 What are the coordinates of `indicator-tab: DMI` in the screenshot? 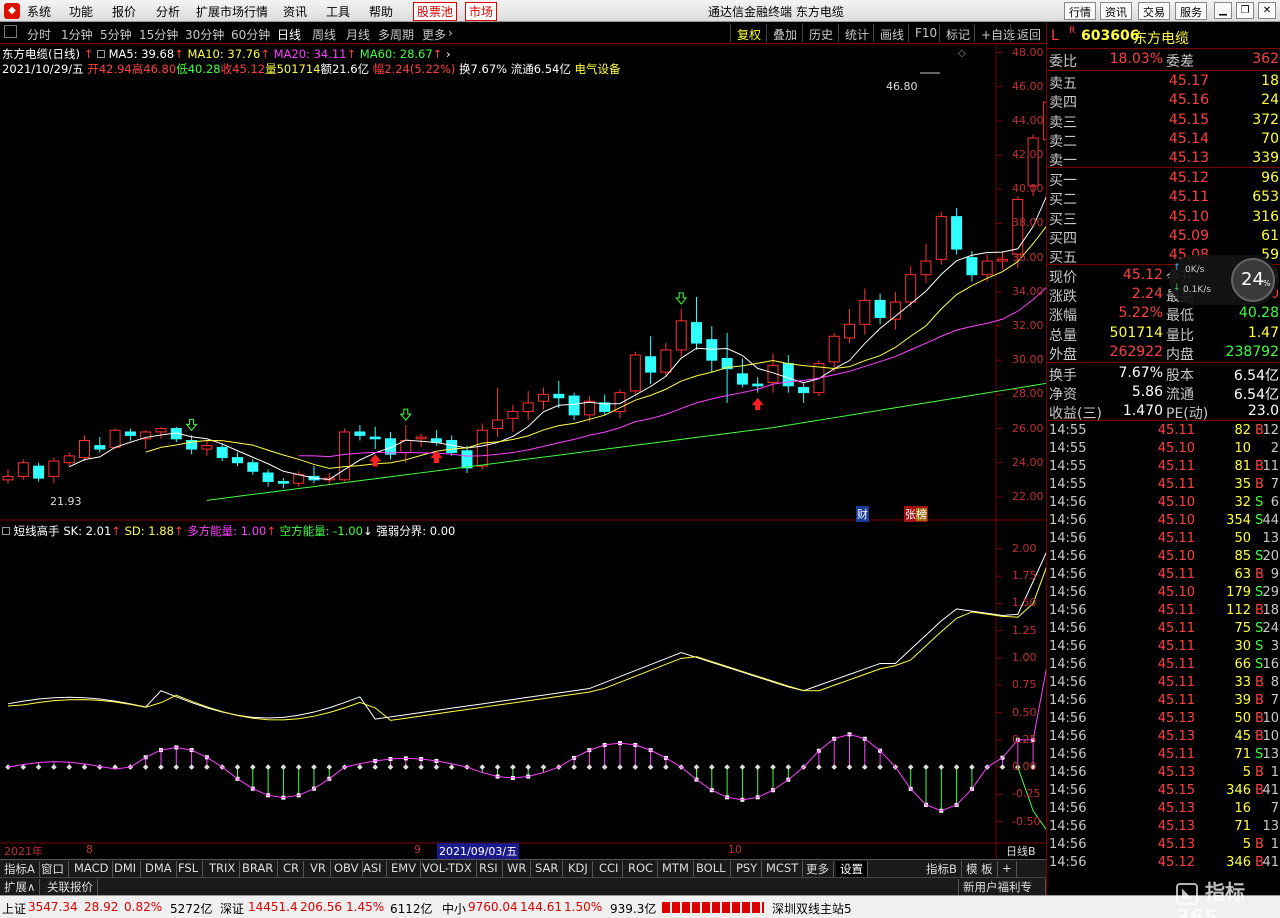 It's located at (126, 869).